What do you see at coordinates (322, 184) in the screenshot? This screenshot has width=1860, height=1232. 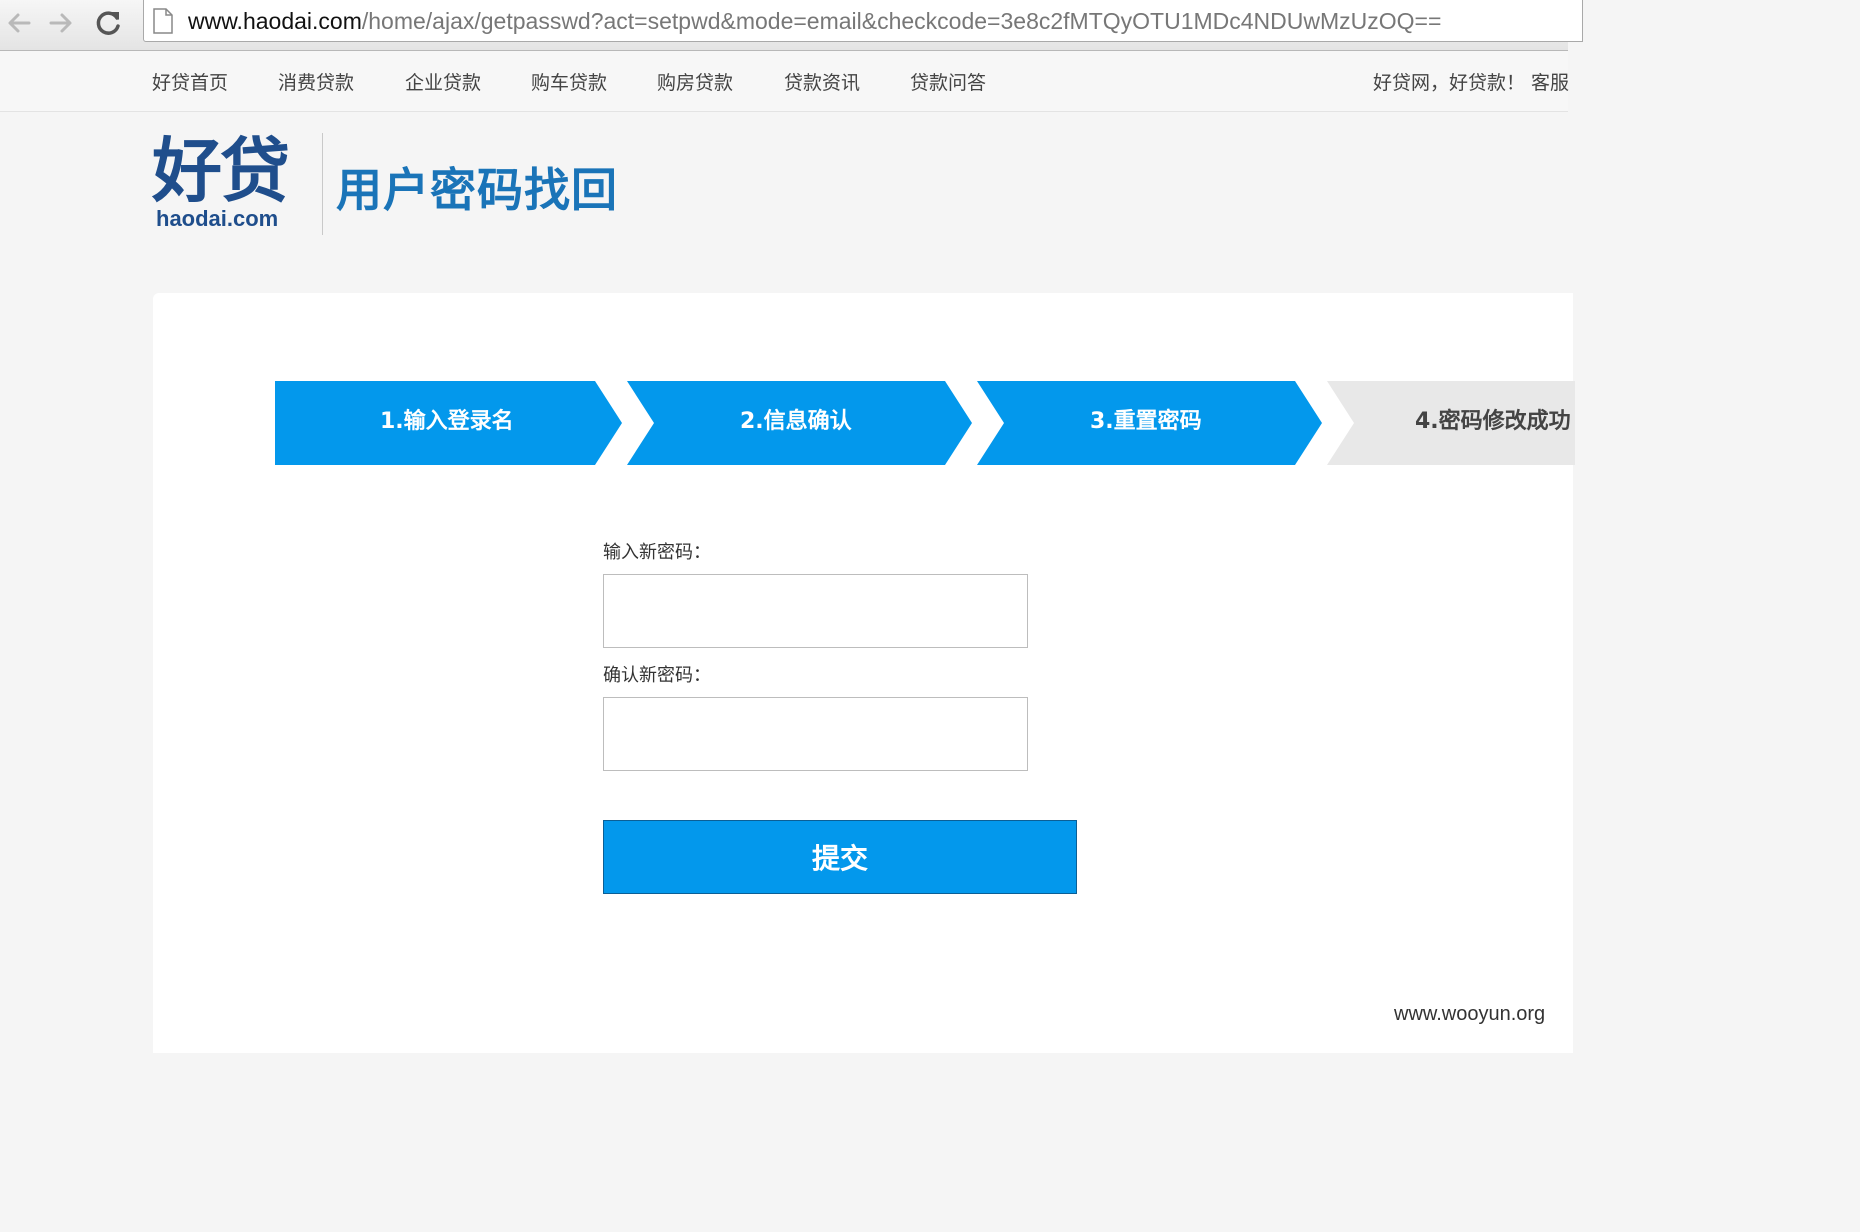 I see `header-divider` at bounding box center [322, 184].